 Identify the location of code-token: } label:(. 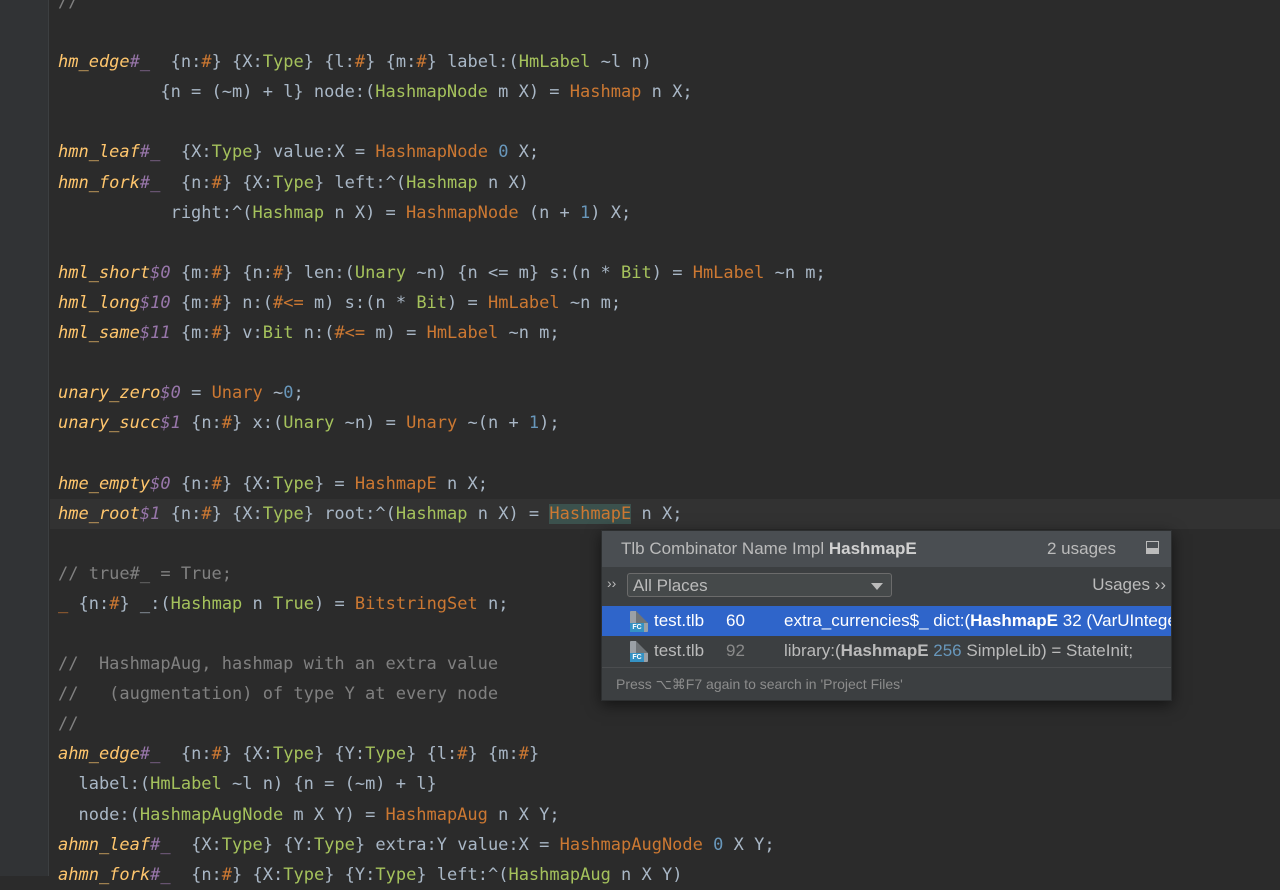
(472, 62).